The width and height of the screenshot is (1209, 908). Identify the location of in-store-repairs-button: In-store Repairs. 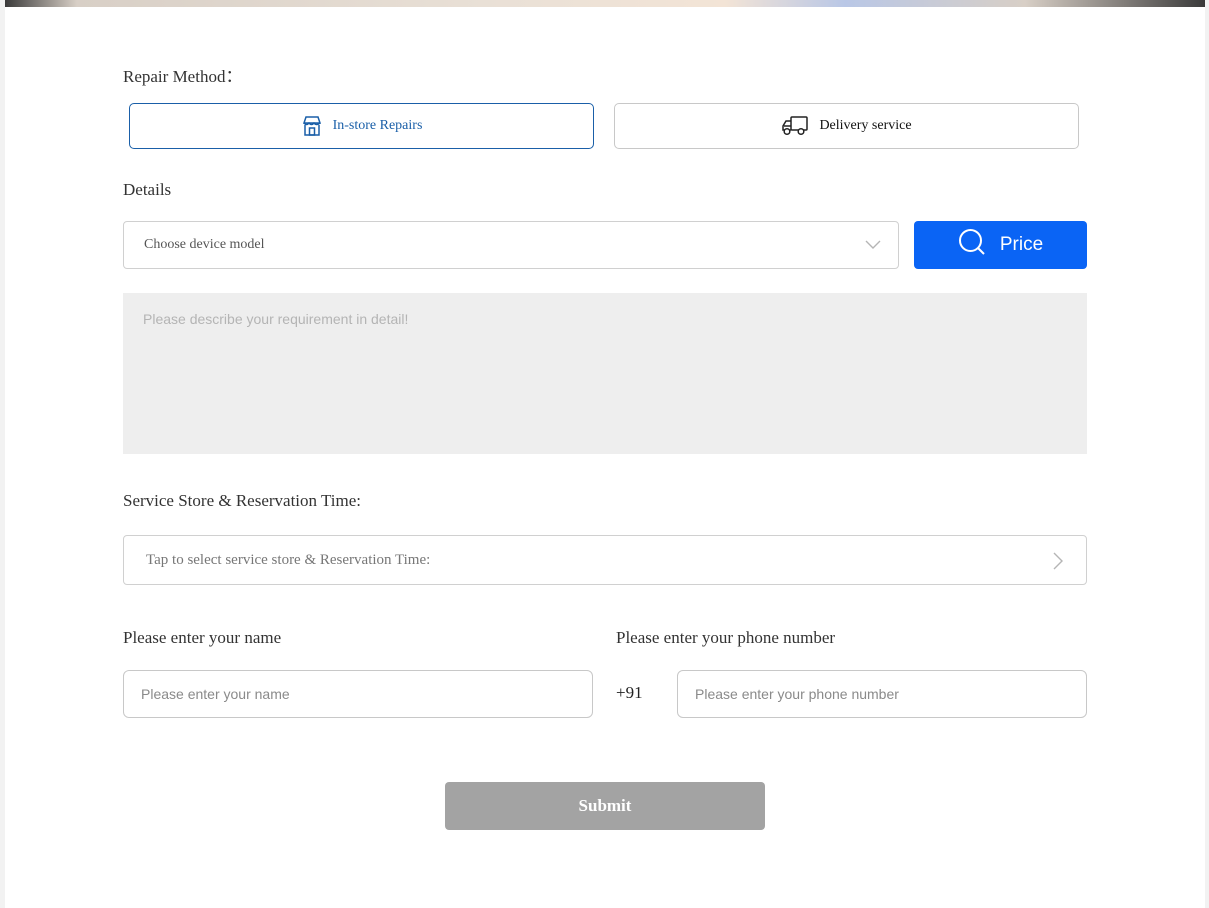
(361, 126).